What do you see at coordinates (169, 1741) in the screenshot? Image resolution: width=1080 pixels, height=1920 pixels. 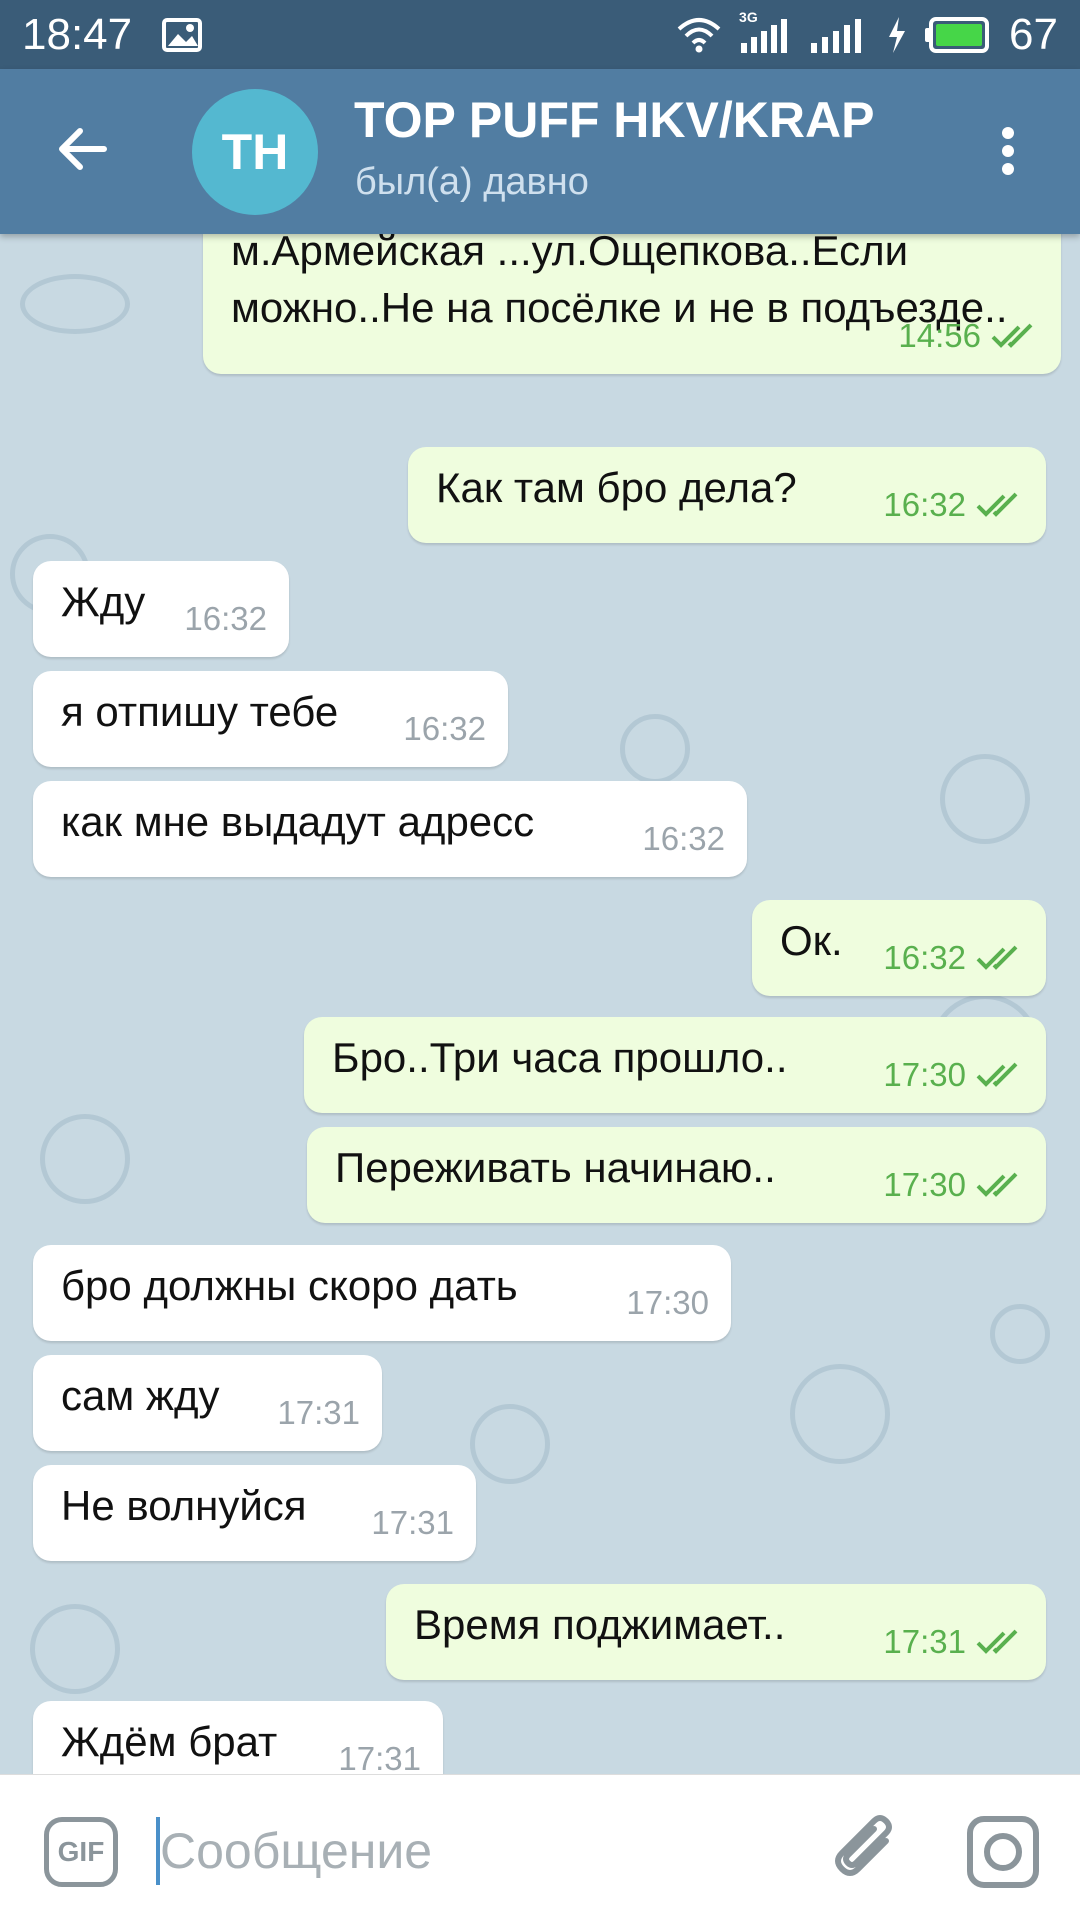 I see `message-text: Ждём брат` at bounding box center [169, 1741].